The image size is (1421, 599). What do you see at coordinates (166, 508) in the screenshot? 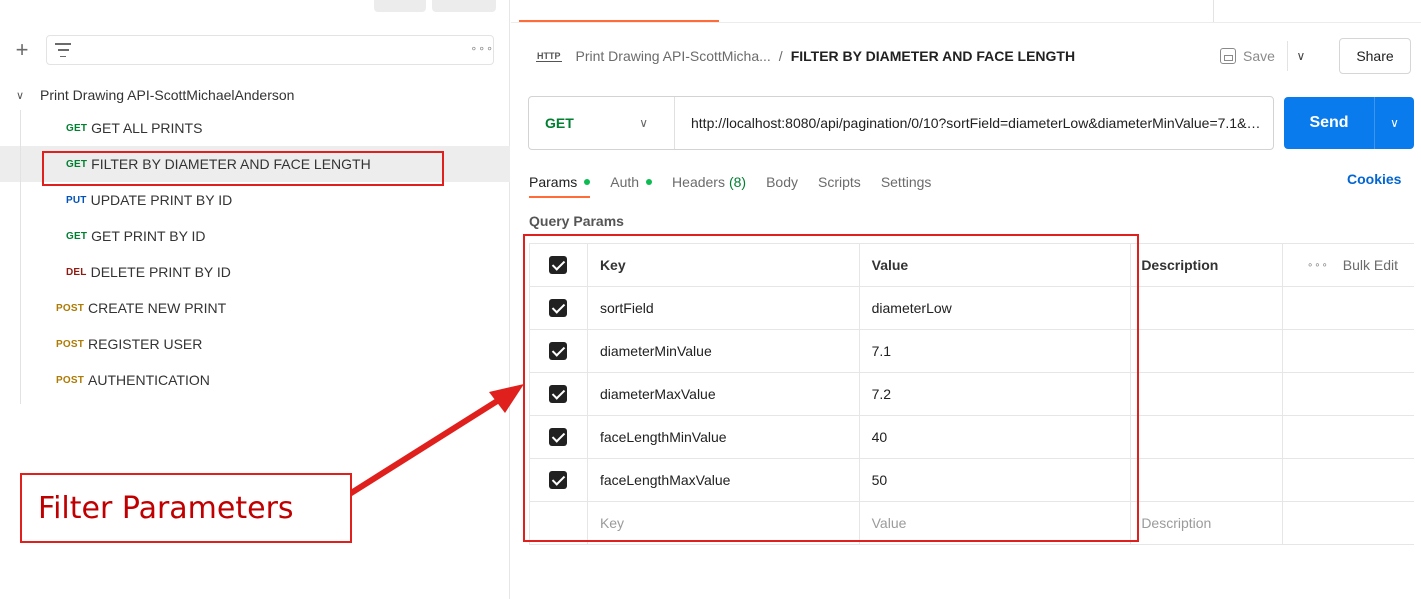
I see `annotation-label: Filter Parameters` at bounding box center [166, 508].